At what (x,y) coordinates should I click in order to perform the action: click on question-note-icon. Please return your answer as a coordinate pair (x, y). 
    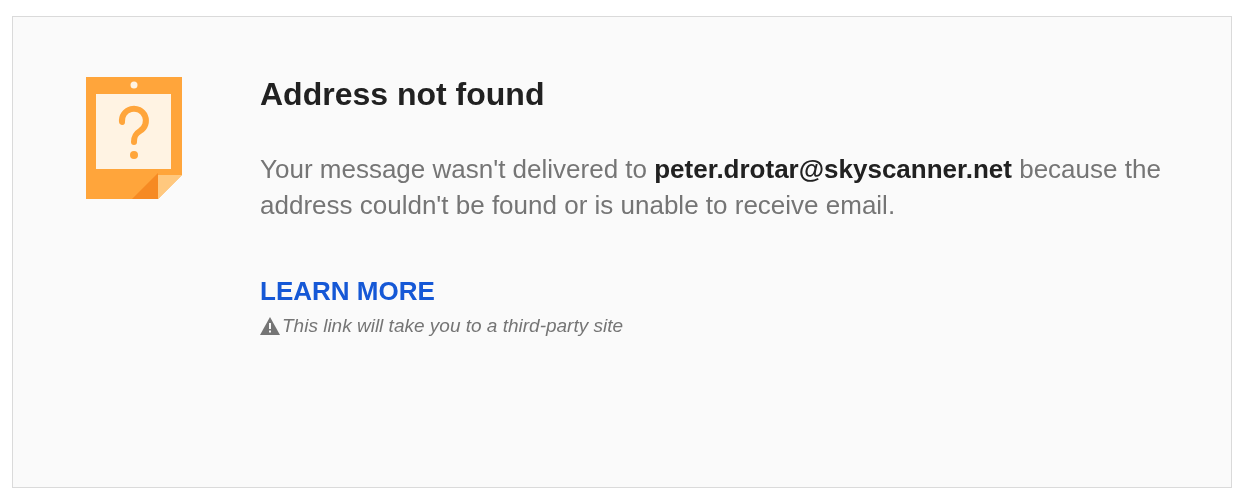
    Looking at the image, I should click on (134, 138).